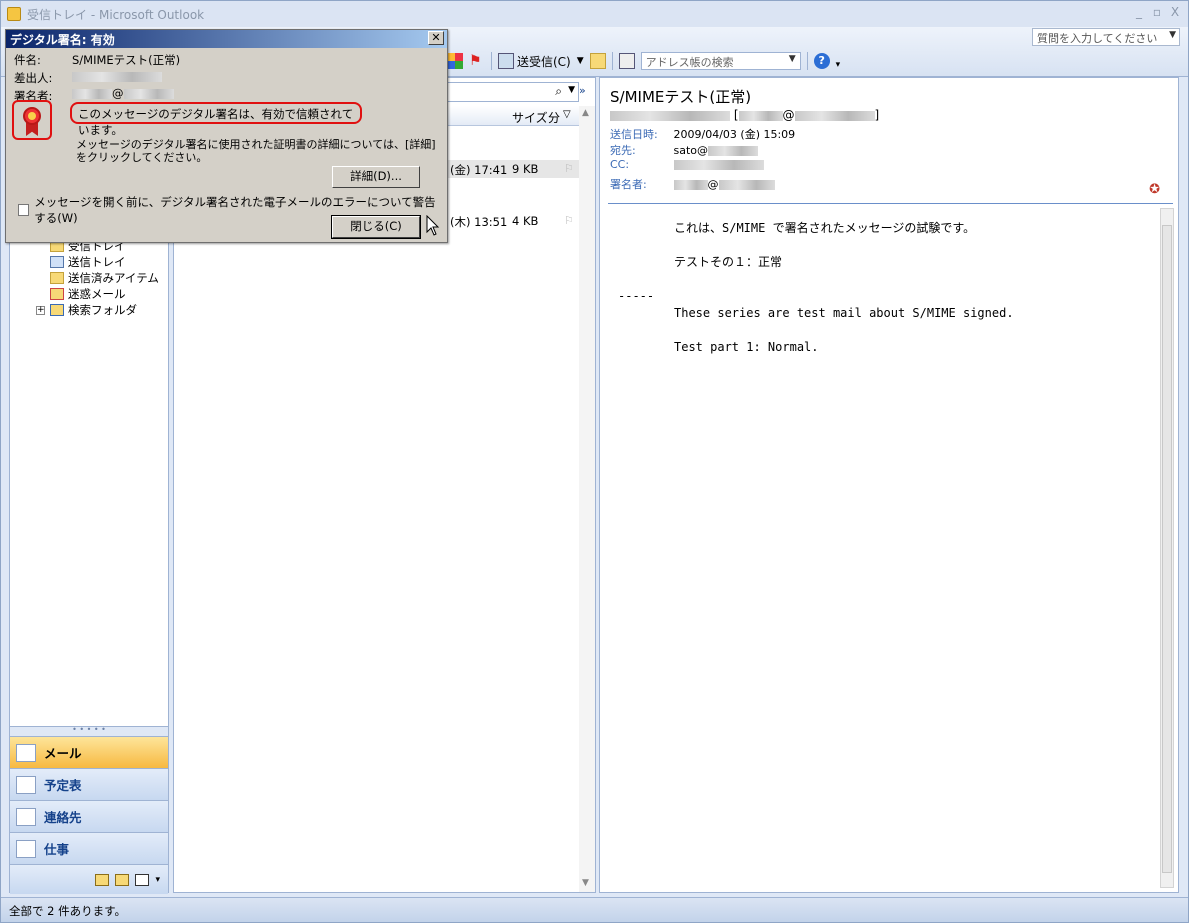 The image size is (1189, 923). I want to click on address-book-search-input: アドレス帳の検索 ▼, so click(720, 61).